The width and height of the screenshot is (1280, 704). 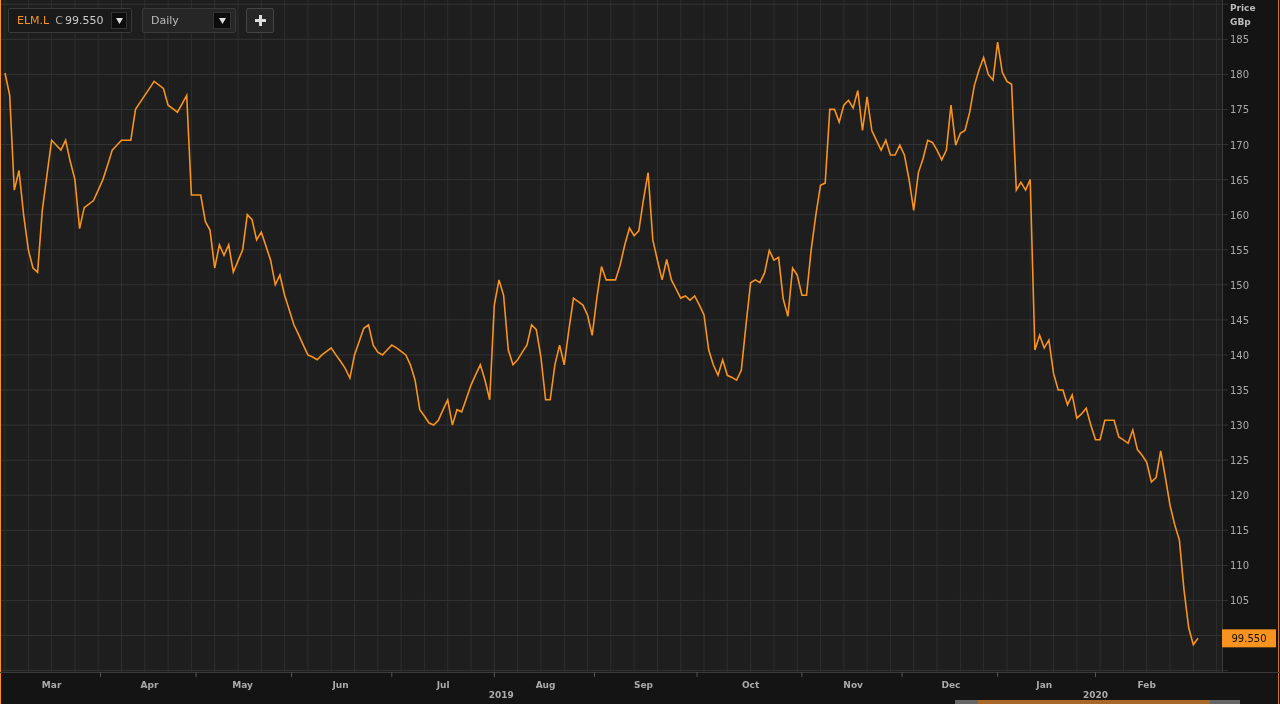 I want to click on axis-label: 110, so click(x=1240, y=566).